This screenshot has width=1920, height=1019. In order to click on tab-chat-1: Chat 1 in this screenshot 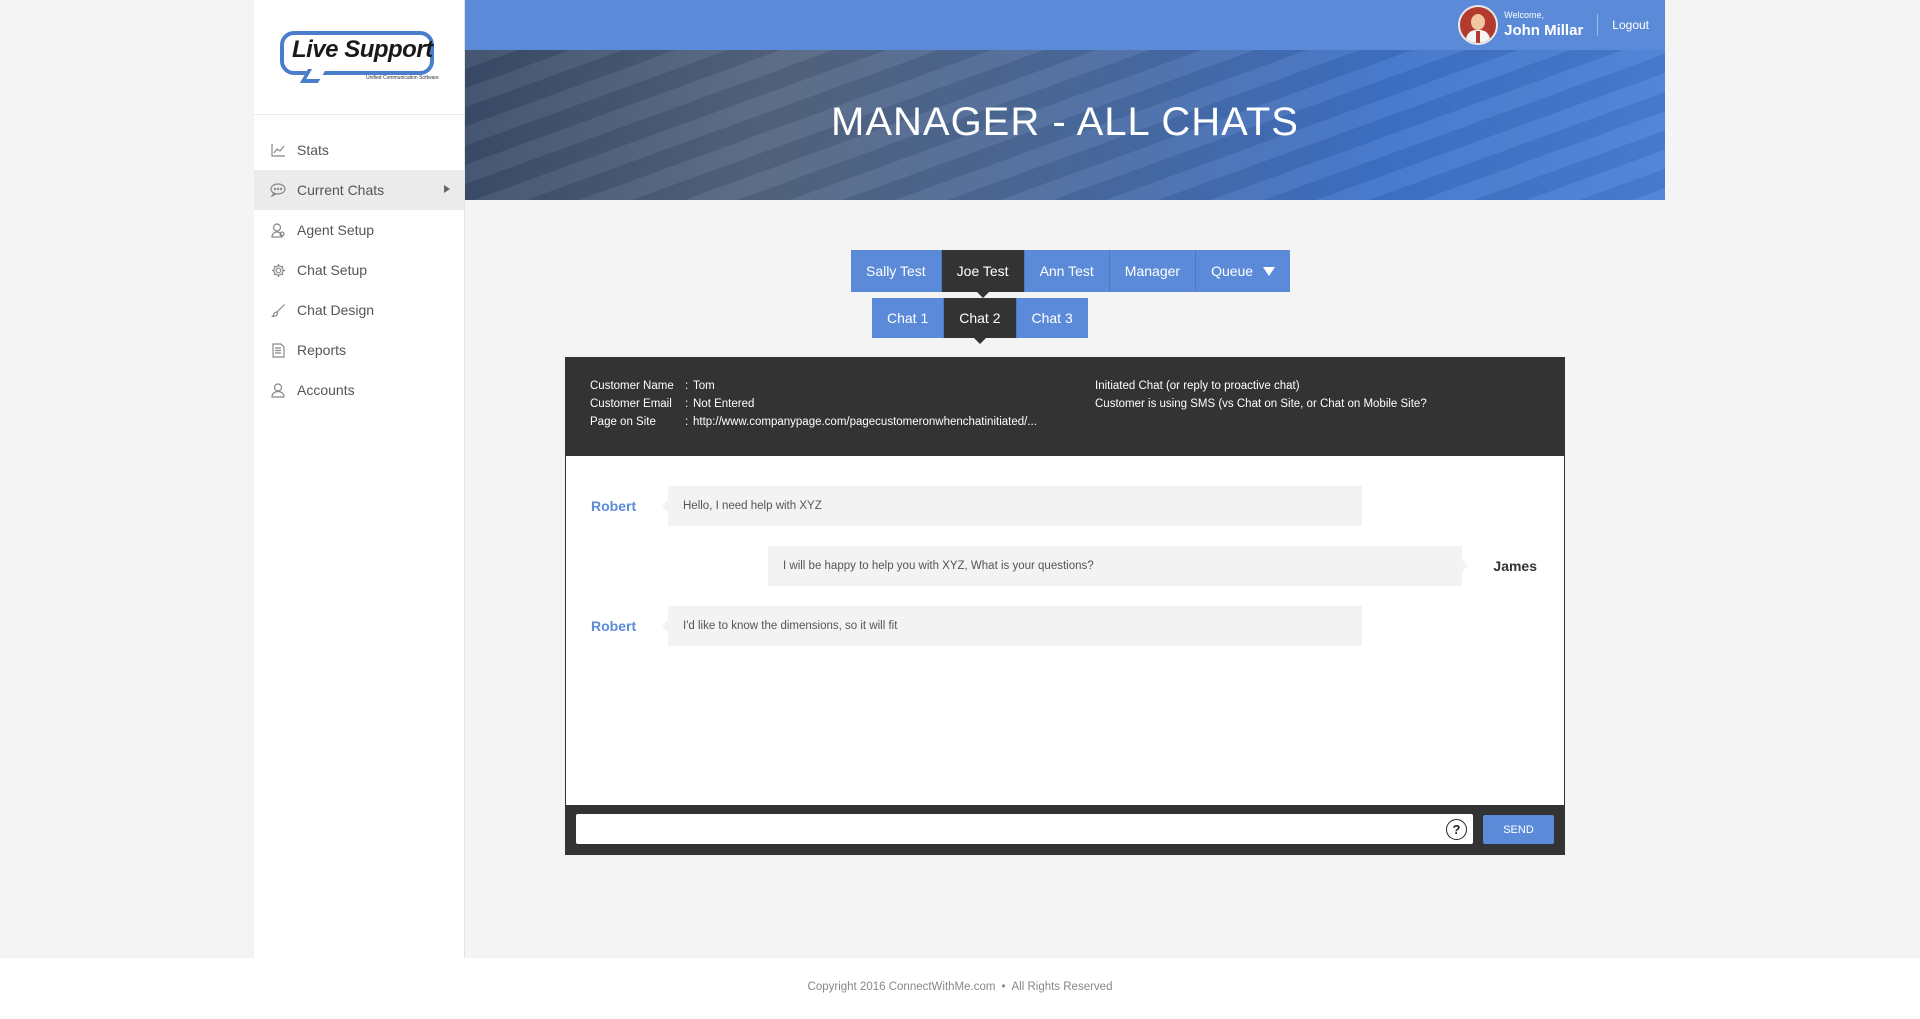, I will do `click(908, 318)`.